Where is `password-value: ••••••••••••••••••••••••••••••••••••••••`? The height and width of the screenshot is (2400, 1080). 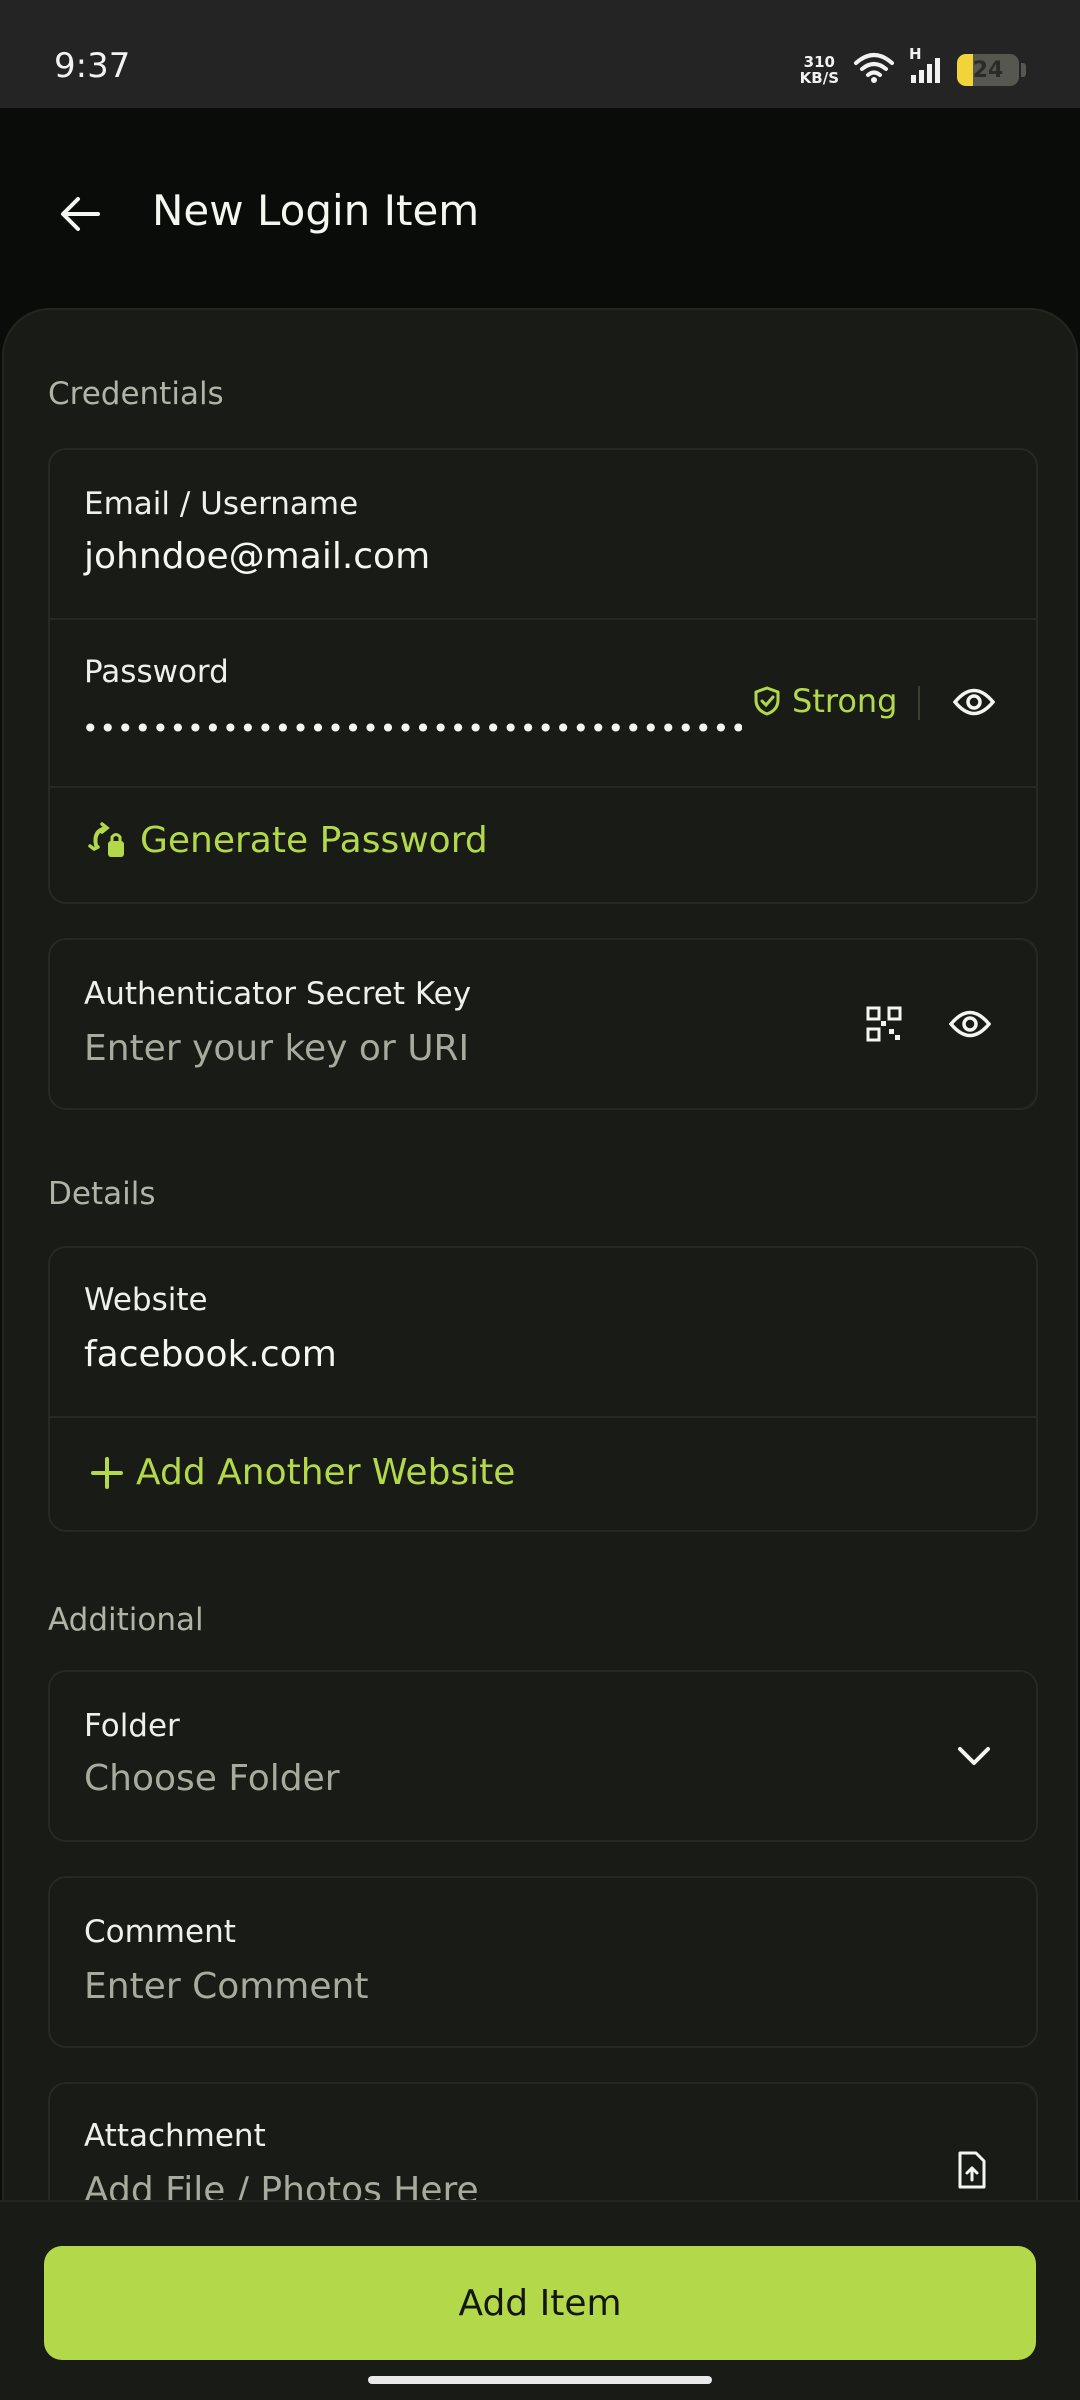
password-value: •••••••••••••••••••••••••••••••••••••••• is located at coordinates (412, 728).